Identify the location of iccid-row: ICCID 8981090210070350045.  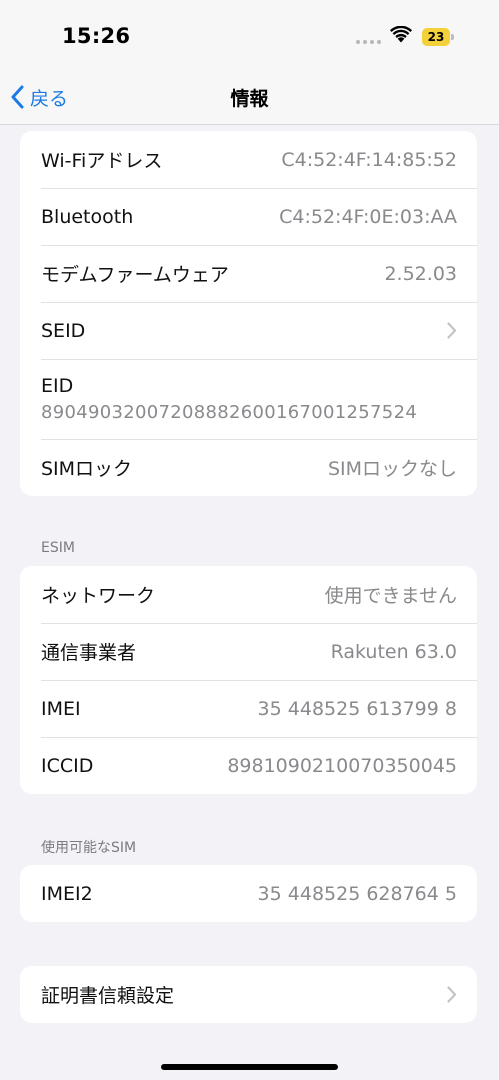
(248, 765).